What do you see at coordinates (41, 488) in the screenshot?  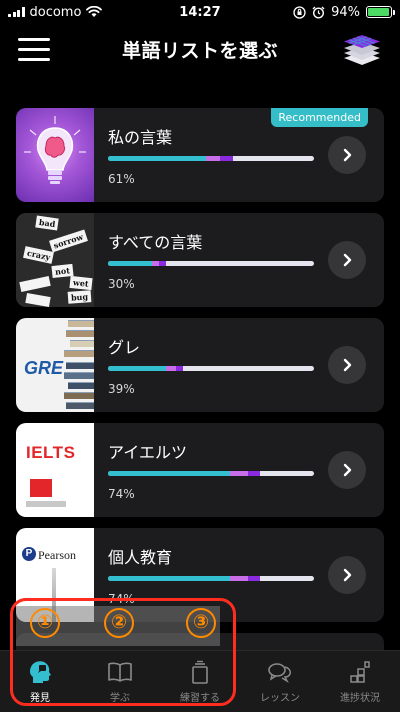 I see `ielts-flag-icon` at bounding box center [41, 488].